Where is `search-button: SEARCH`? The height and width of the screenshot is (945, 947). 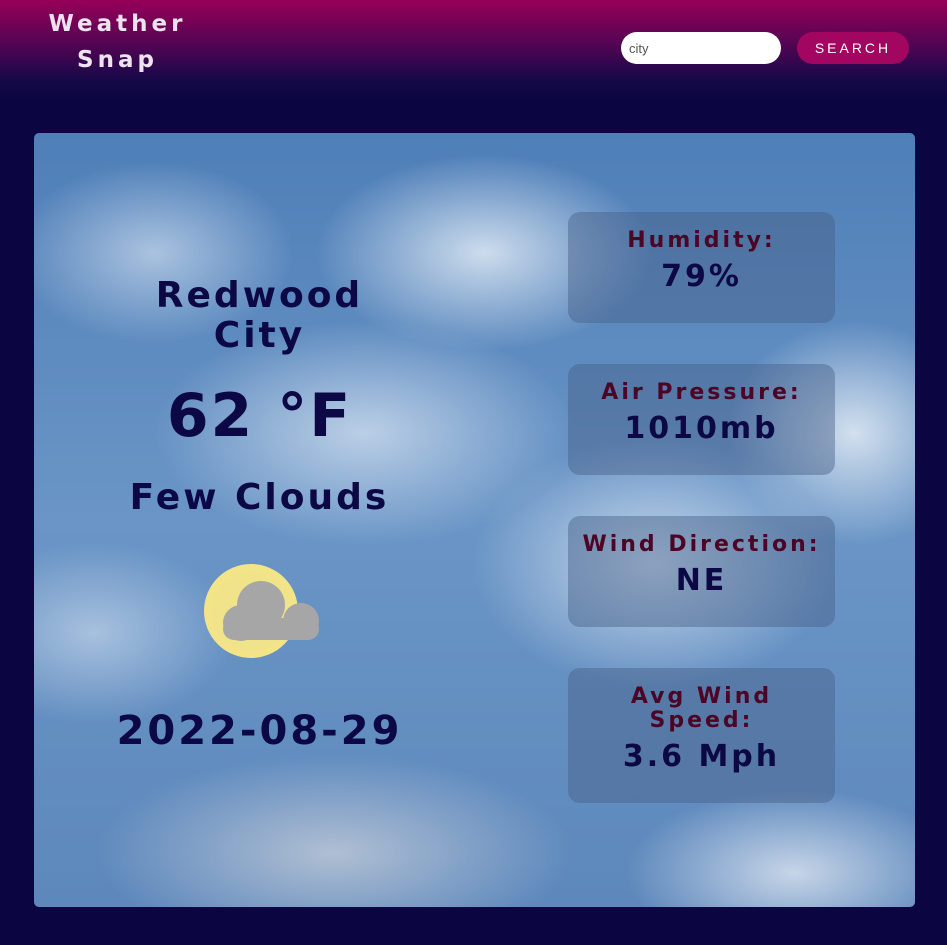
search-button: SEARCH is located at coordinates (853, 48).